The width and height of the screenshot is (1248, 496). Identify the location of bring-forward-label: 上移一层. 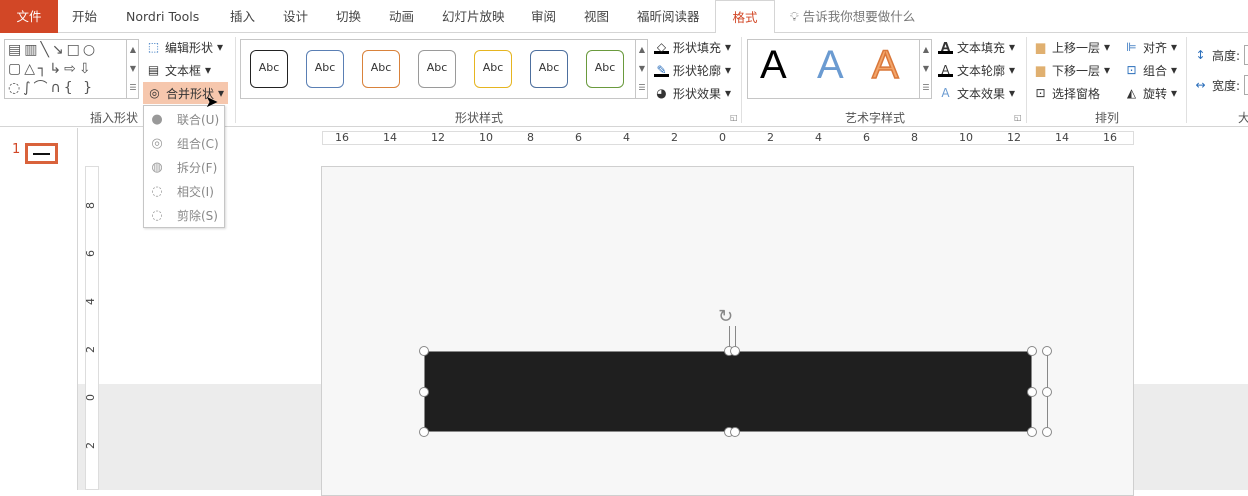
(1076, 47).